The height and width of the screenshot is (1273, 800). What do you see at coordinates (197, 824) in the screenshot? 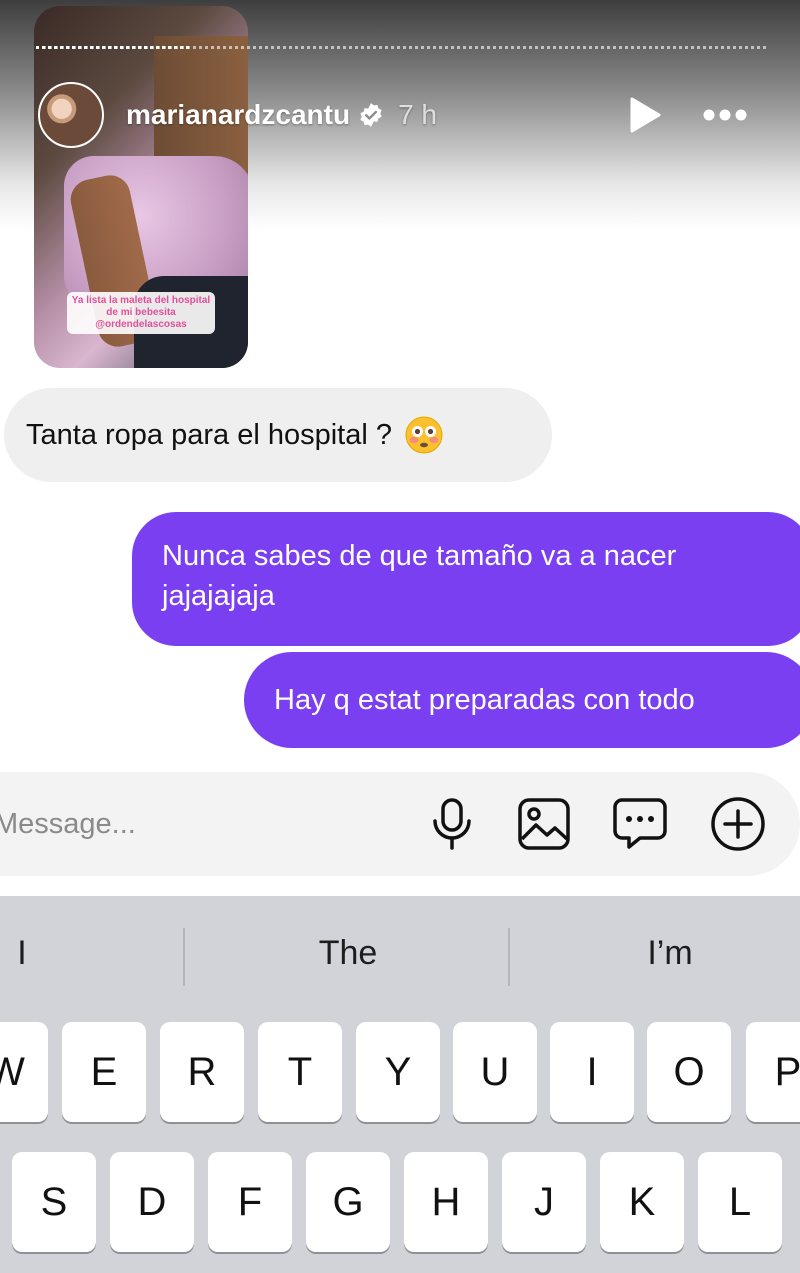
I see `message-input` at bounding box center [197, 824].